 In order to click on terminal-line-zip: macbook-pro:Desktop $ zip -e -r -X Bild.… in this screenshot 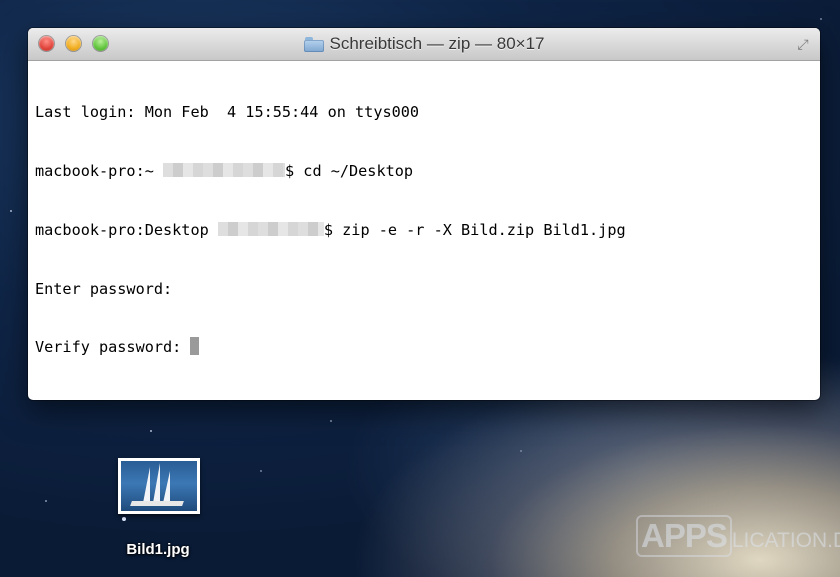, I will do `click(330, 229)`.